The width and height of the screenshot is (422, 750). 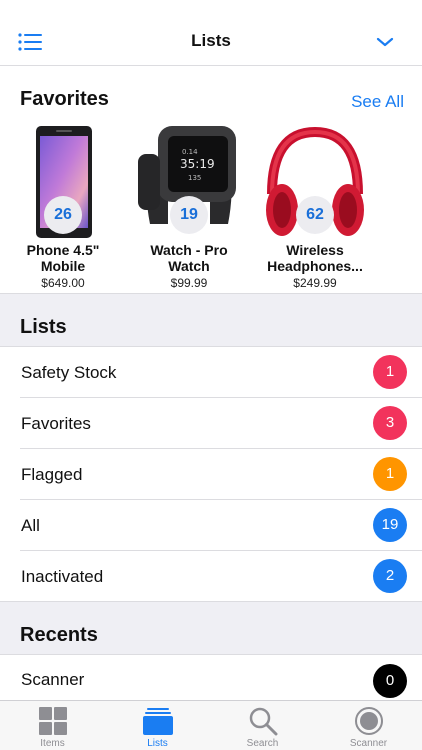 What do you see at coordinates (369, 721) in the screenshot?
I see `scanner-icon` at bounding box center [369, 721].